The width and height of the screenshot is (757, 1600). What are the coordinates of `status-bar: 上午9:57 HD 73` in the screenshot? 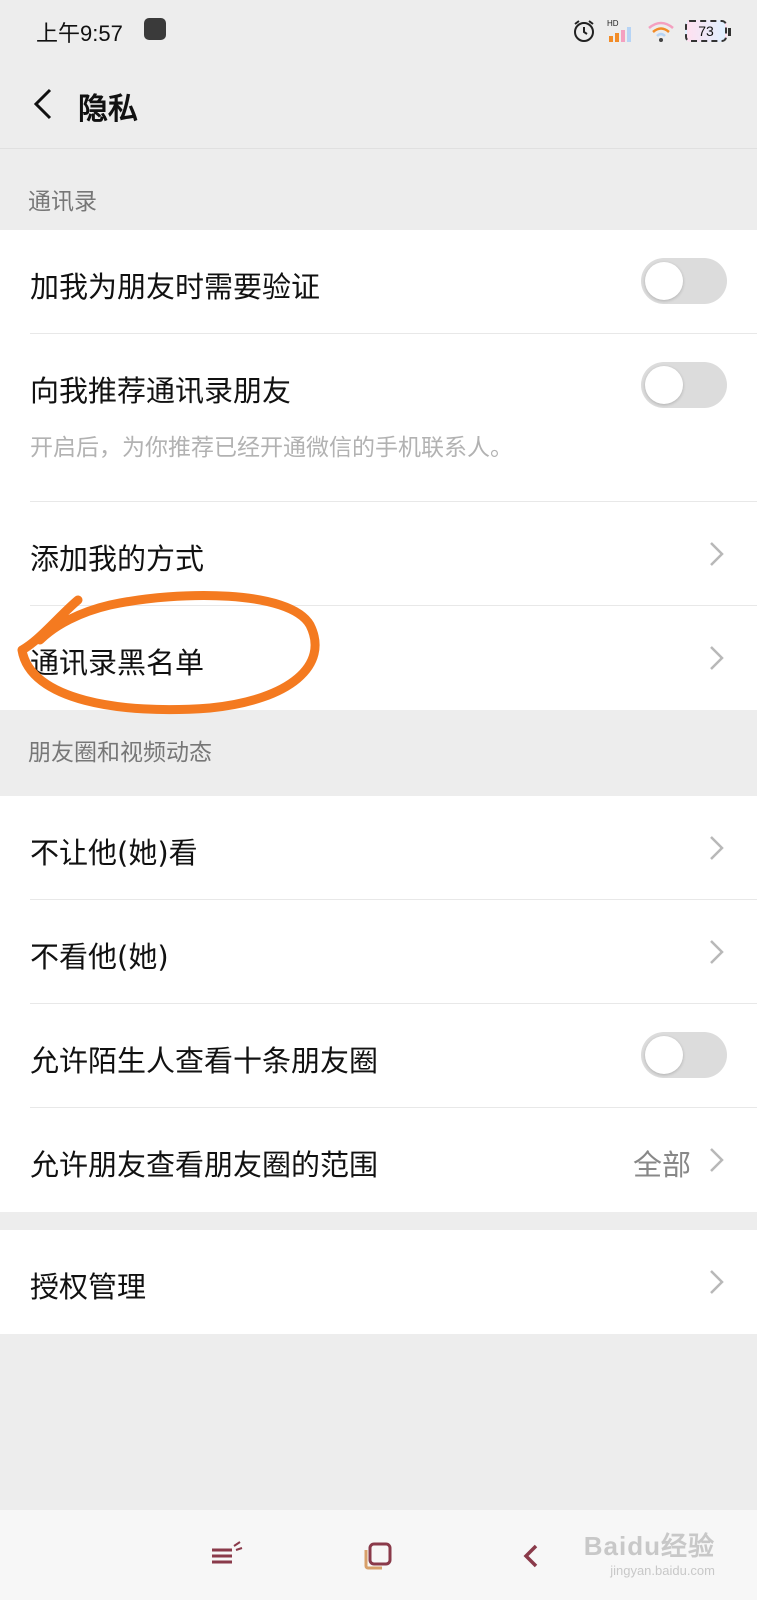 It's located at (378, 31).